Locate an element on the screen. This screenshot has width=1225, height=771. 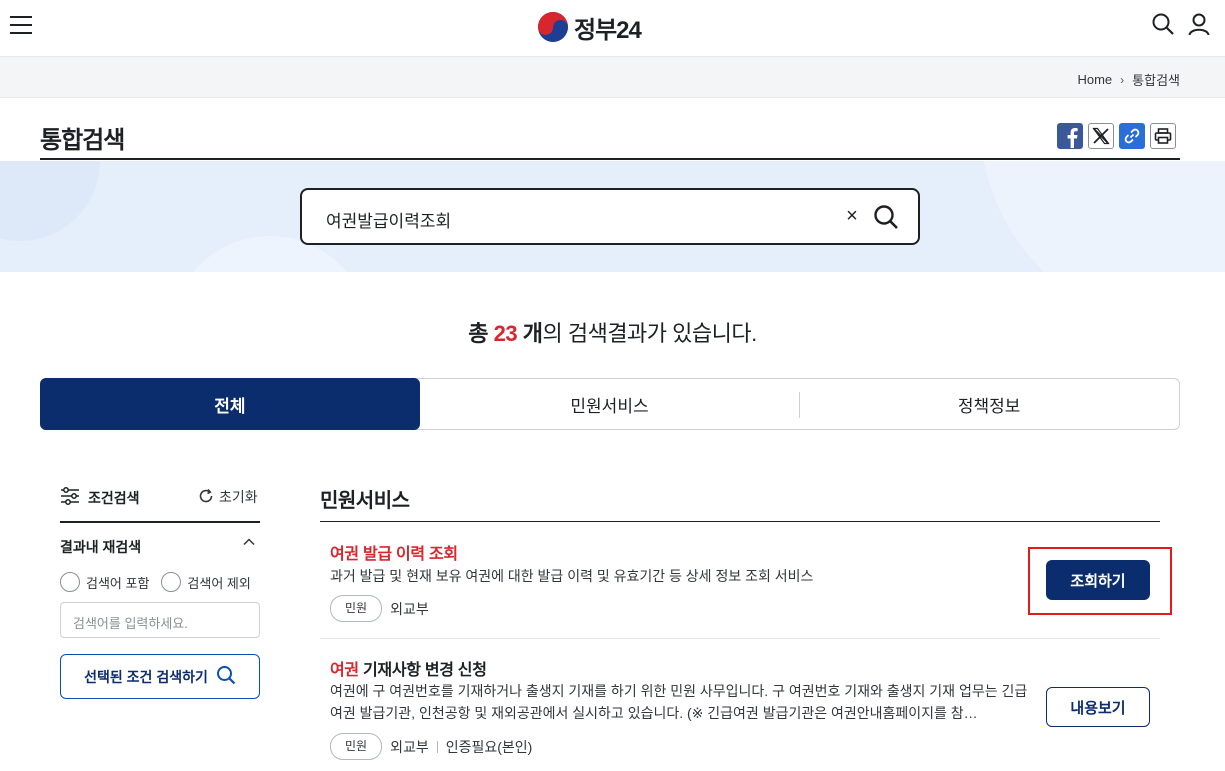
results-summary: 총 23 개의 검색결과가 있습니다. is located at coordinates (612, 332).